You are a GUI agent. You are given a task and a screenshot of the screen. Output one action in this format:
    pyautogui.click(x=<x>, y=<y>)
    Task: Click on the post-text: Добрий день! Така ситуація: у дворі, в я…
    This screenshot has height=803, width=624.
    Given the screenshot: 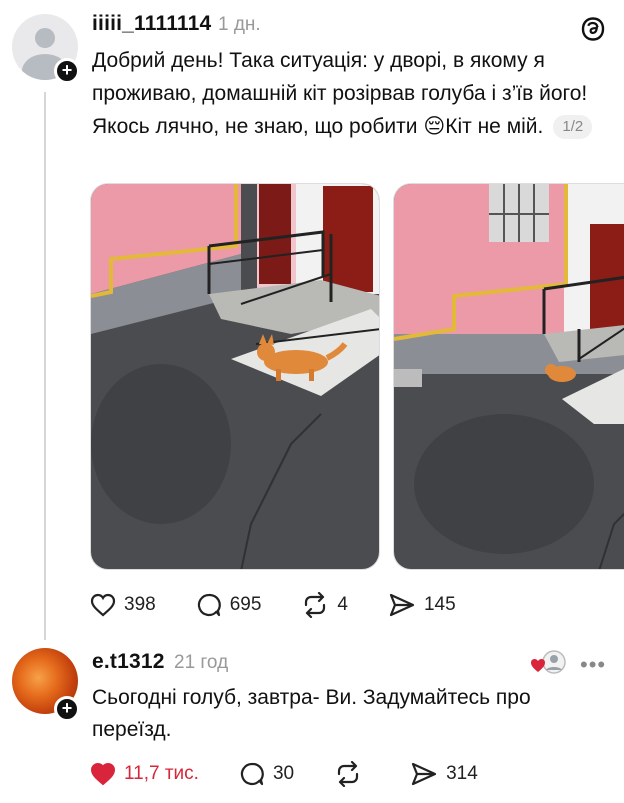 What is the action you would take?
    pyautogui.click(x=347, y=93)
    